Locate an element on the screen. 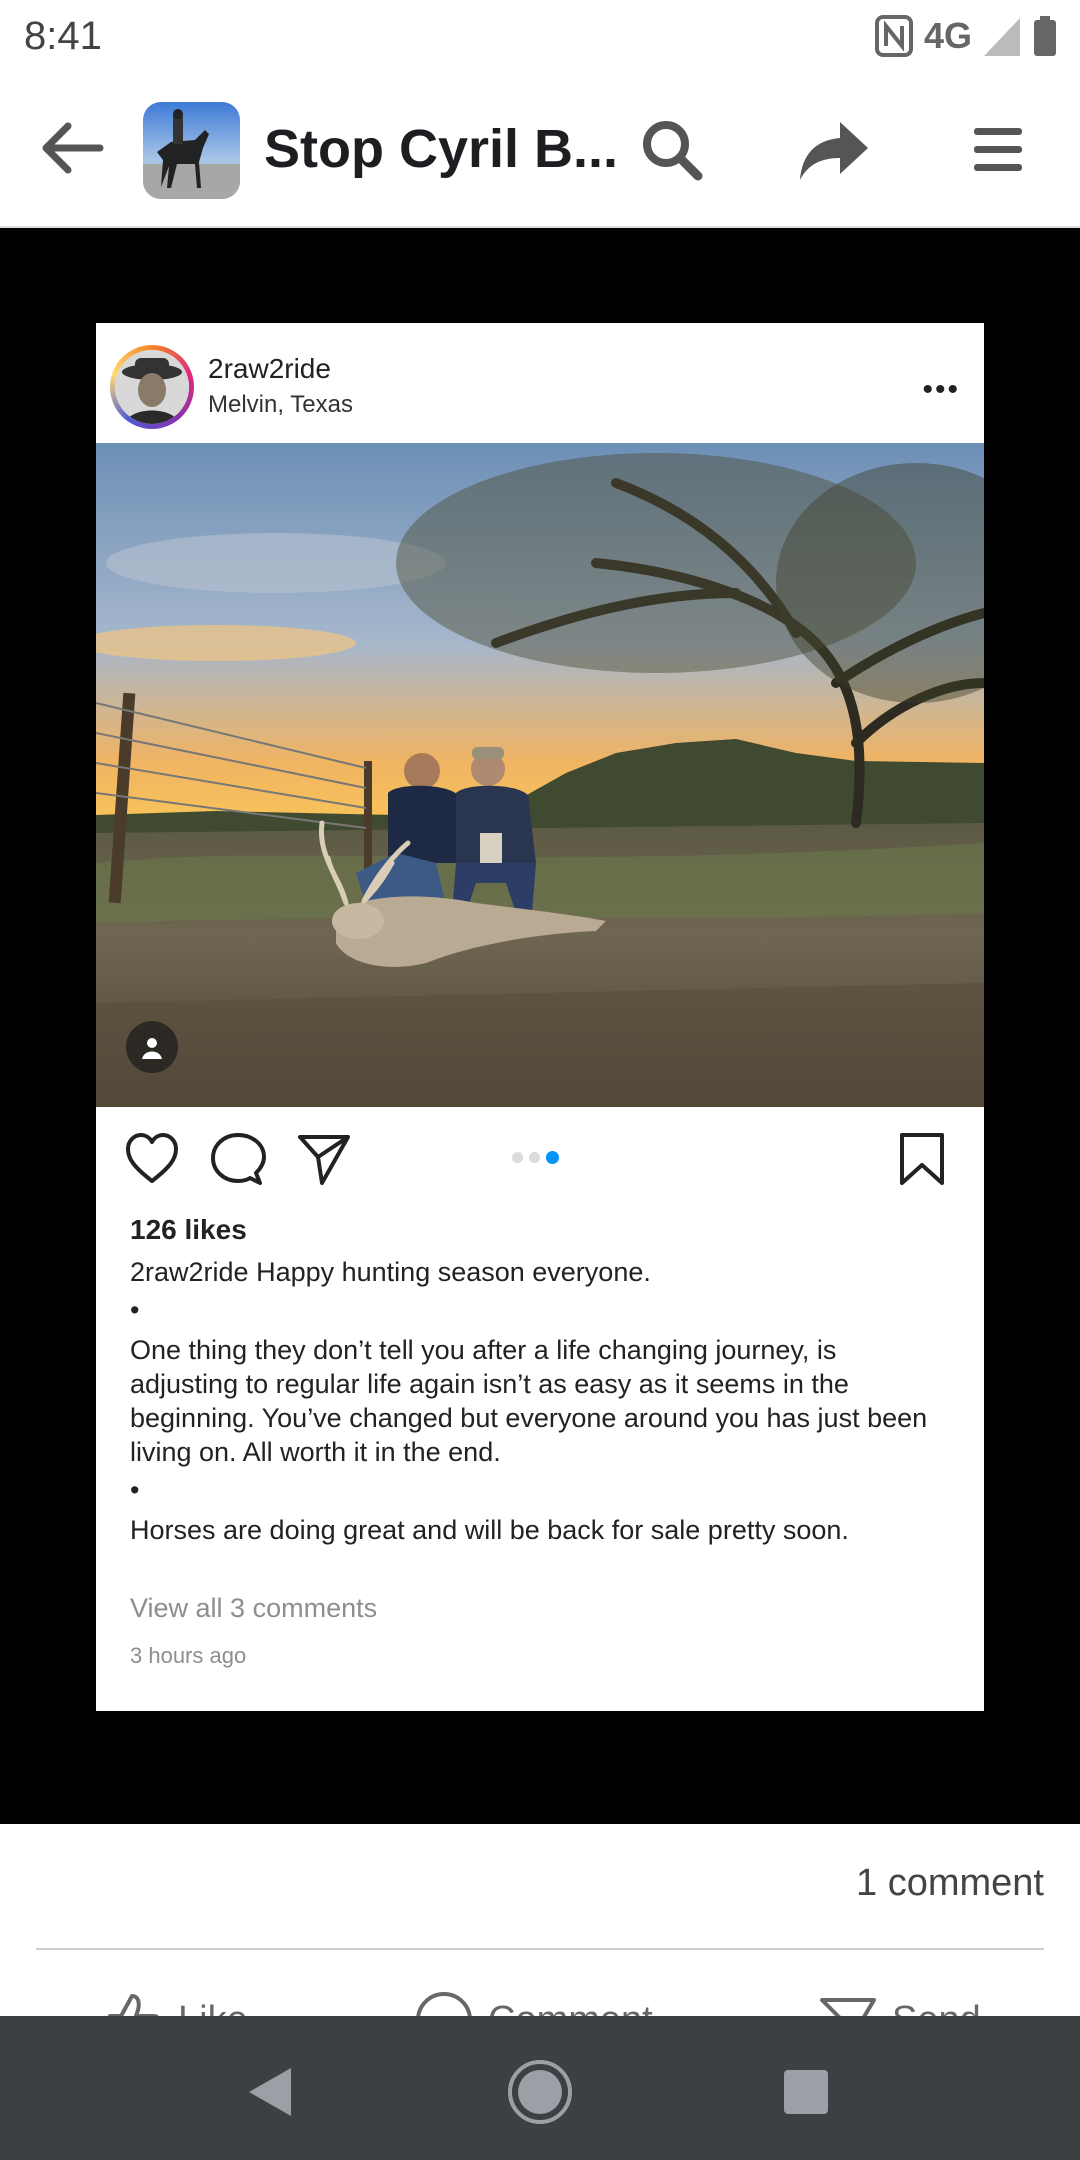 This screenshot has width=1080, height=2160. network-type-icon: 4G is located at coordinates (947, 35).